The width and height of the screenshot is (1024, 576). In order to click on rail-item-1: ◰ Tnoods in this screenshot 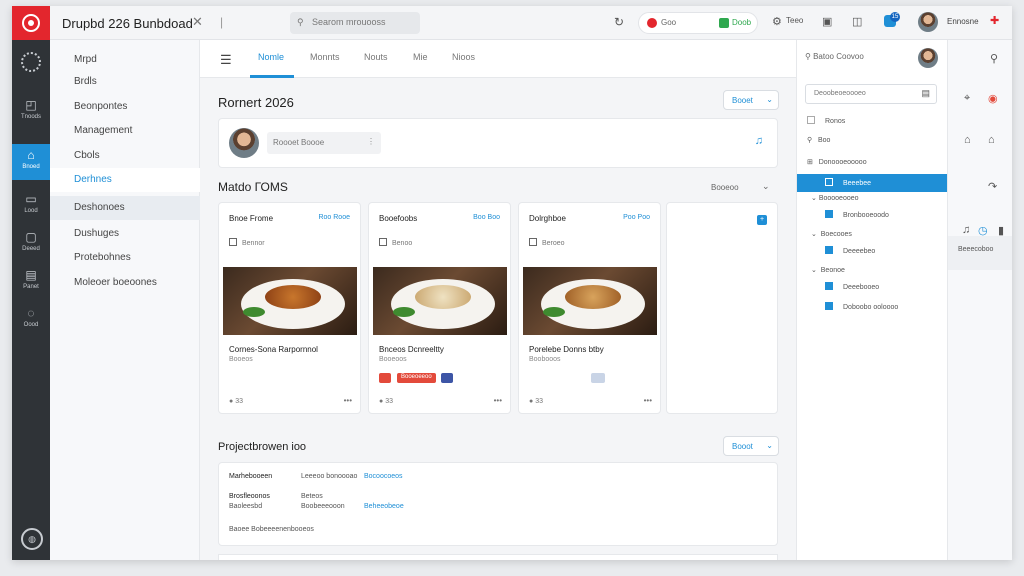, I will do `click(31, 112)`.